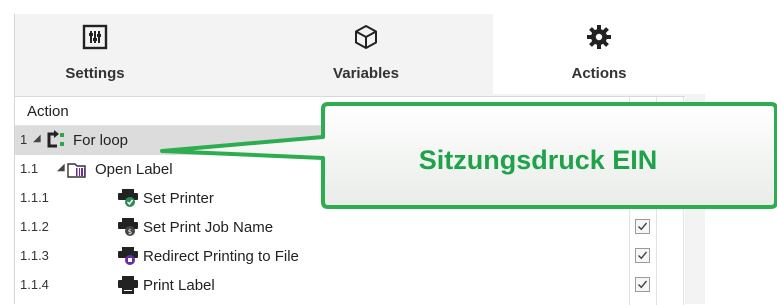 This screenshot has width=777, height=305. I want to click on redirect-printing-icon, so click(128, 256).